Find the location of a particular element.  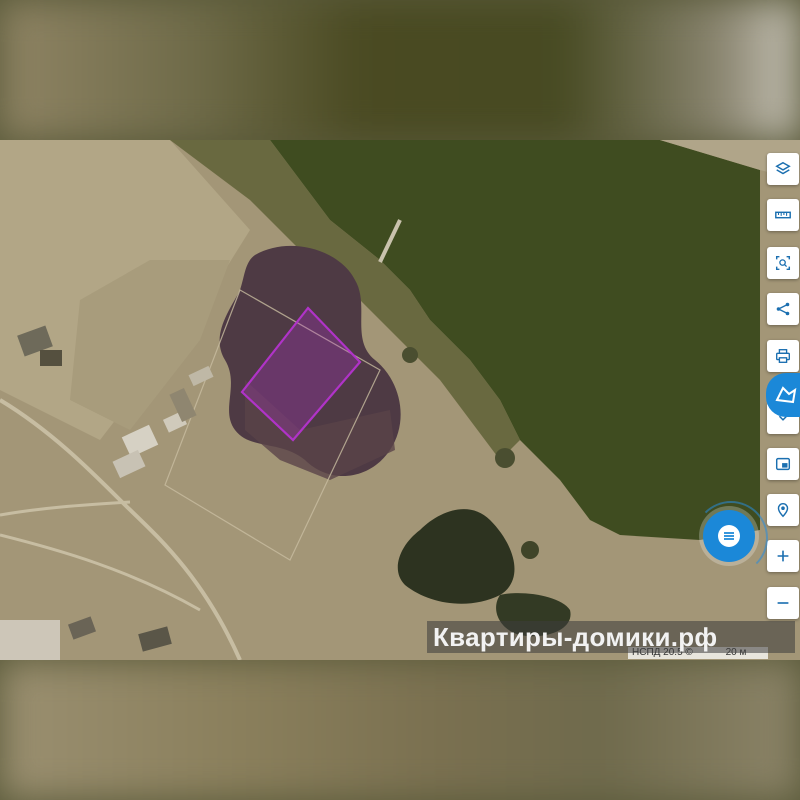

location-icon is located at coordinates (783, 510).